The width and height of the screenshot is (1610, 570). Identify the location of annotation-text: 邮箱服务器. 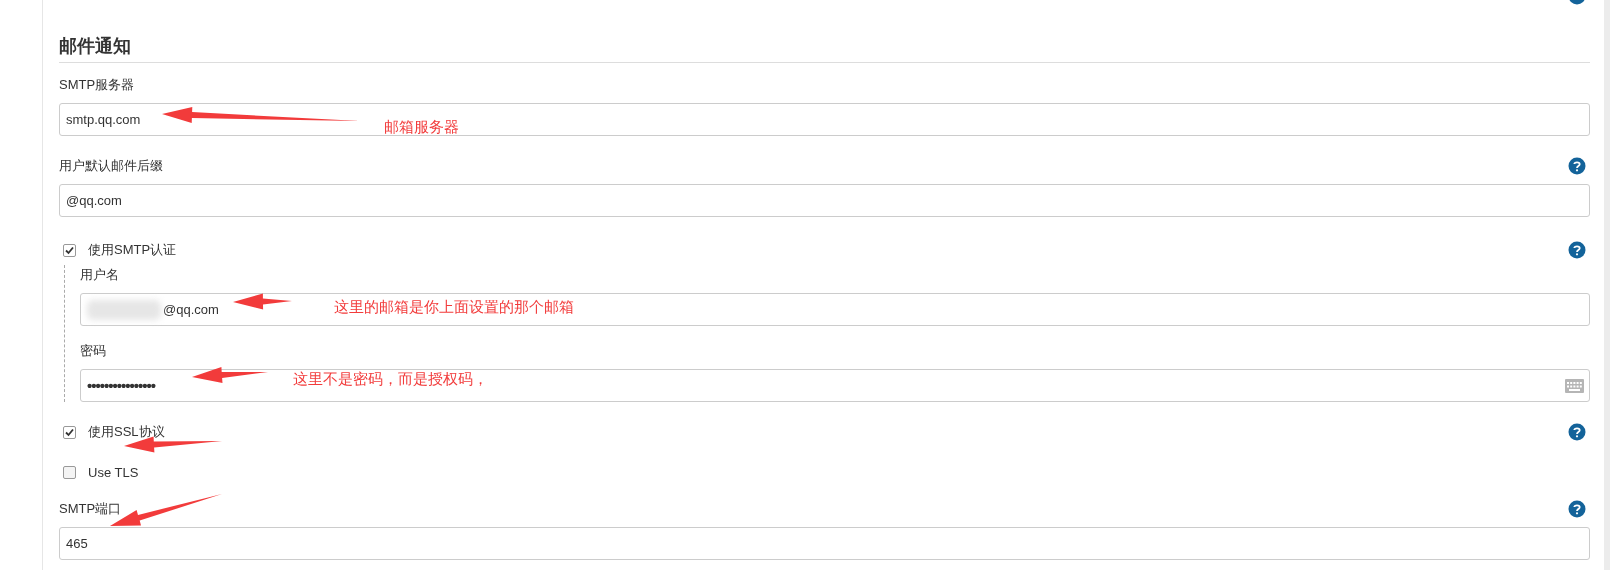
(421, 127).